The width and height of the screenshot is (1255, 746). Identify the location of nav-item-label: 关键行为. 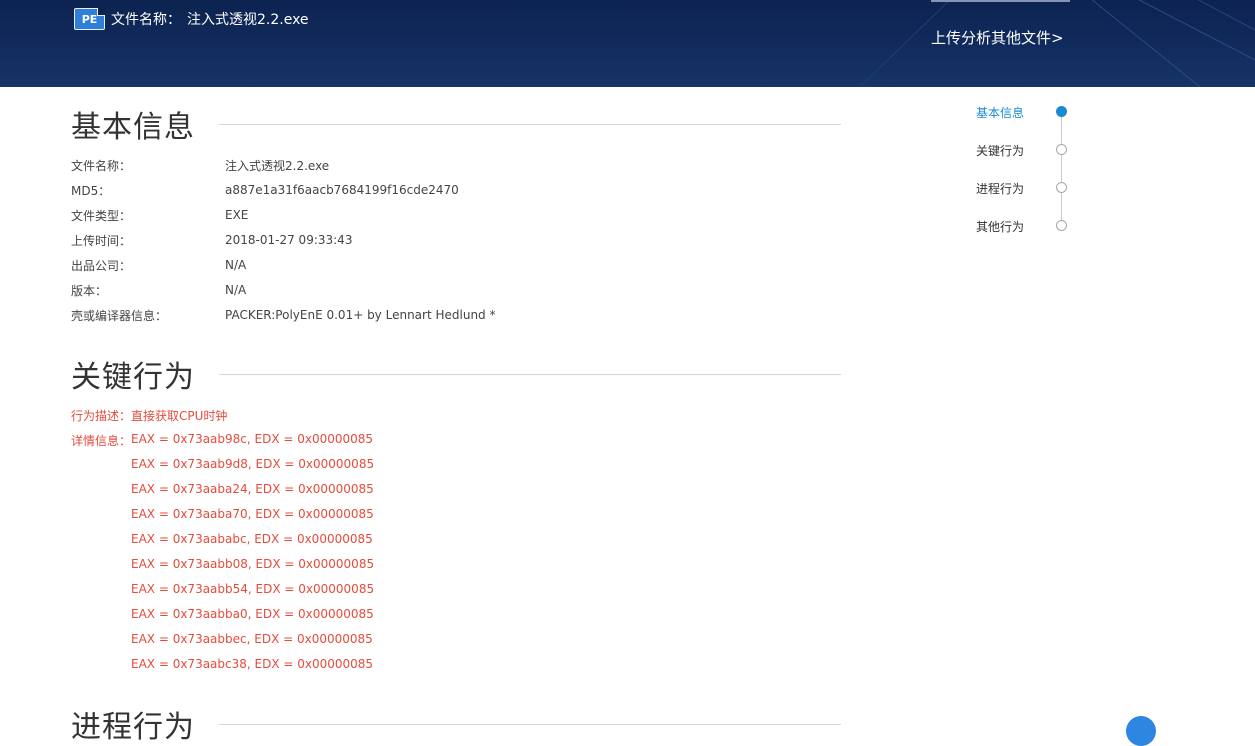
(1000, 150).